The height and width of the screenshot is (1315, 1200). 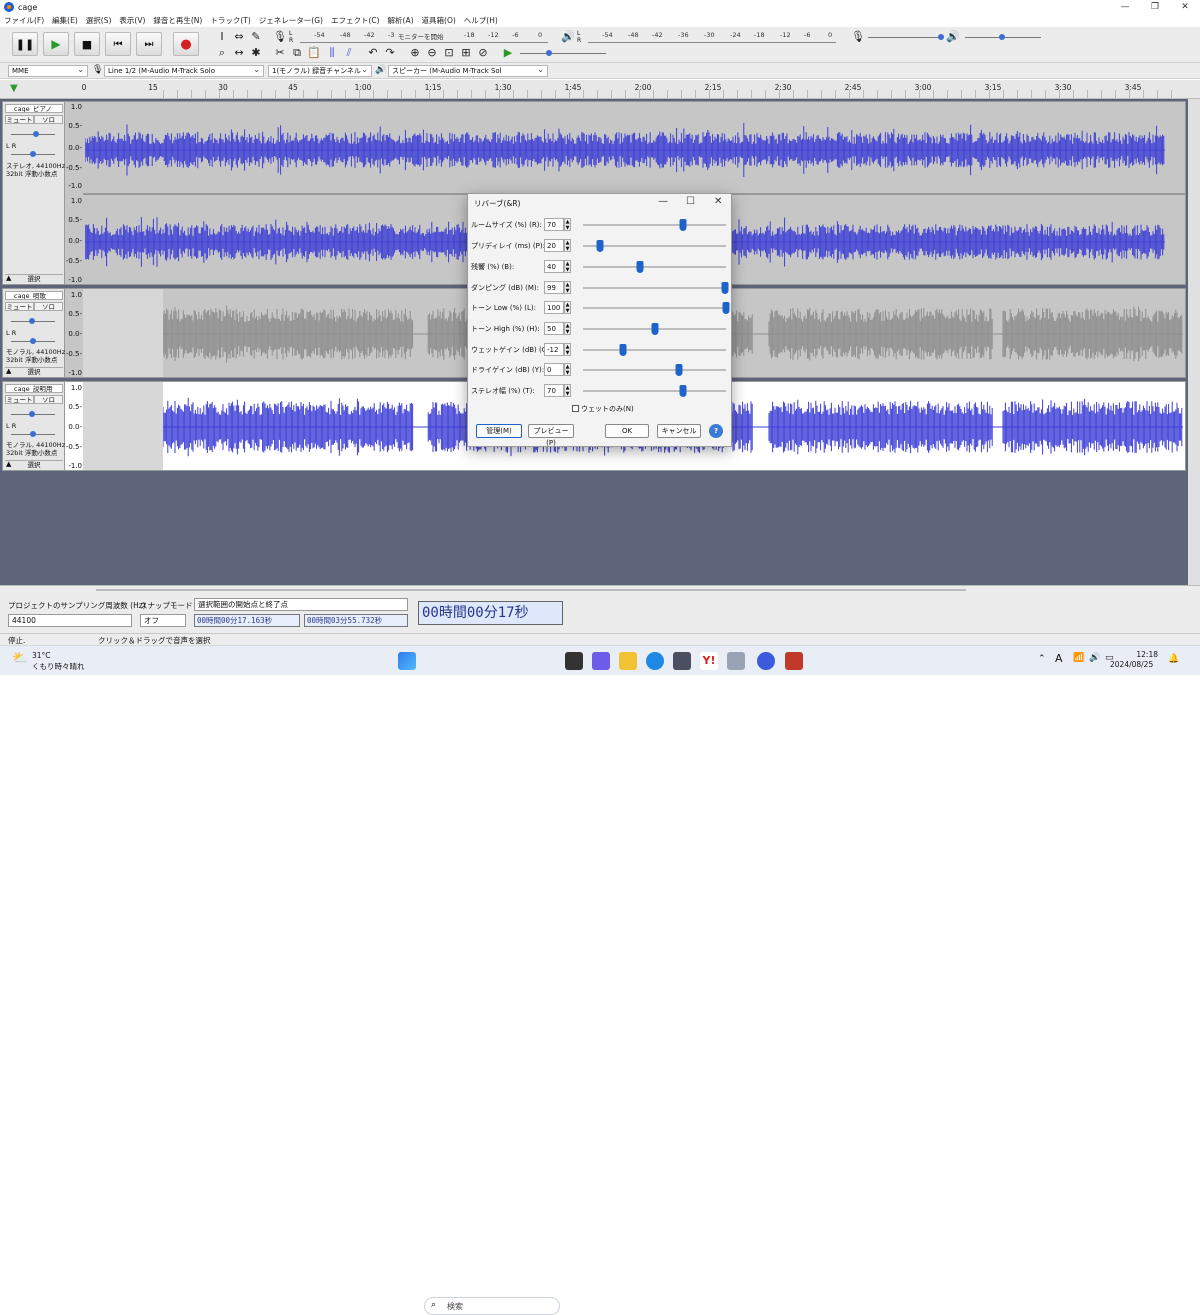 I want to click on audacity-taskbar-icon, so click(x=766, y=661).